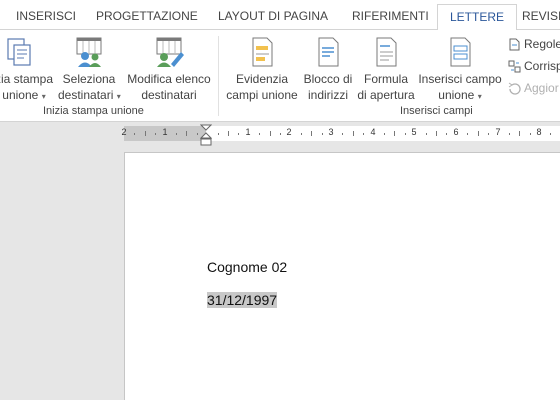  I want to click on highlight-merge-fields-button: Evidenzia campi unione, so click(262, 69).